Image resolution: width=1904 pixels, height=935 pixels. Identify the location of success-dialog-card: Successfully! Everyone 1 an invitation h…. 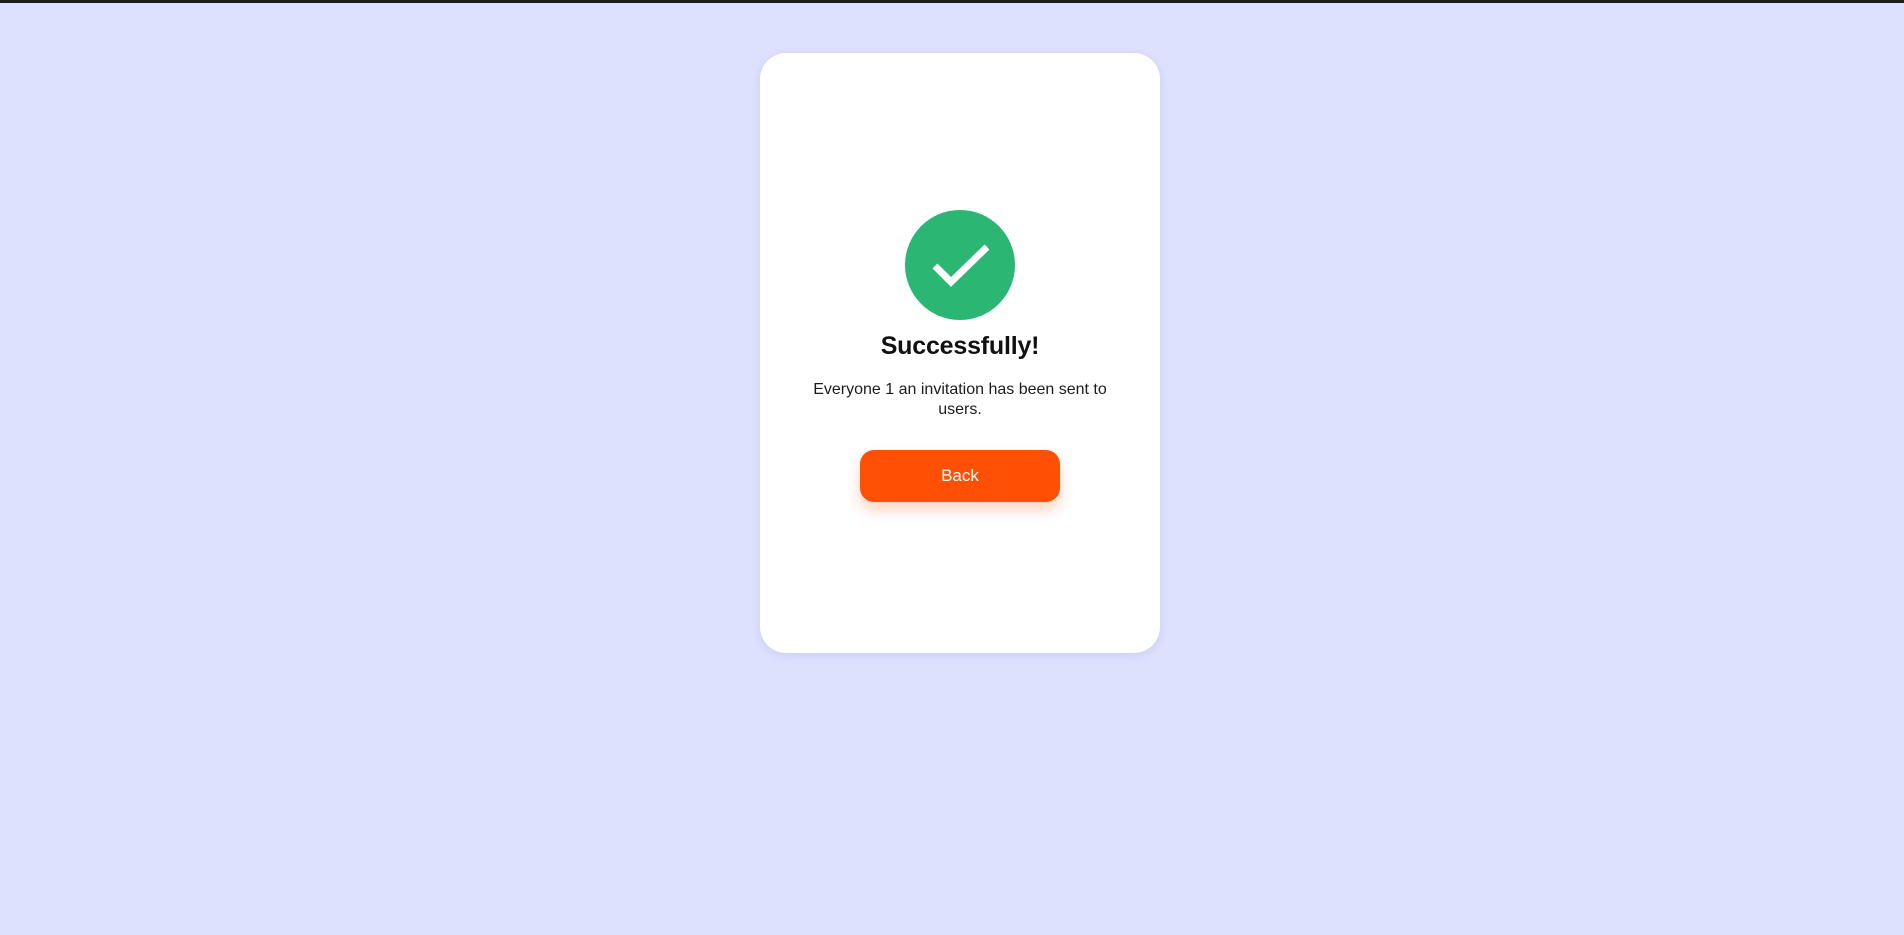
(960, 353).